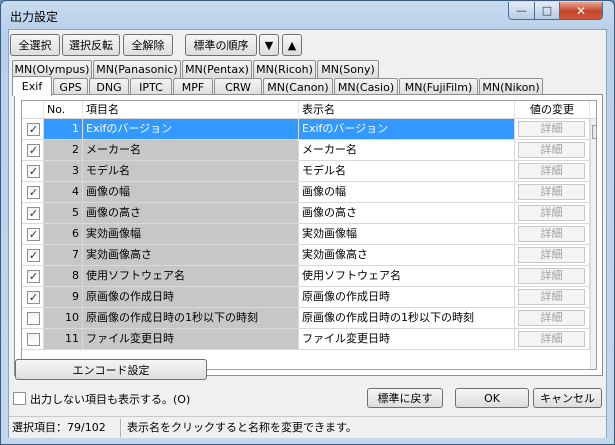 The image size is (615, 445). Describe the element at coordinates (148, 45) in the screenshot. I see `clear-all-button: 全解除` at that location.